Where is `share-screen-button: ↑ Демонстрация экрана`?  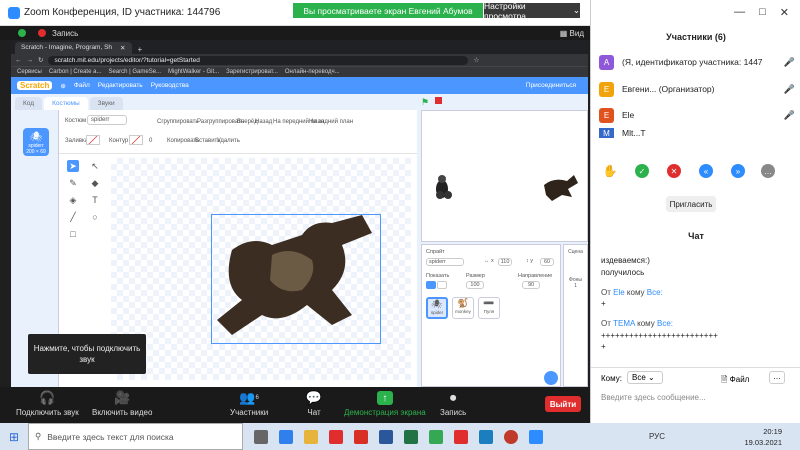 share-screen-button: ↑ Демонстрация экрана is located at coordinates (385, 404).